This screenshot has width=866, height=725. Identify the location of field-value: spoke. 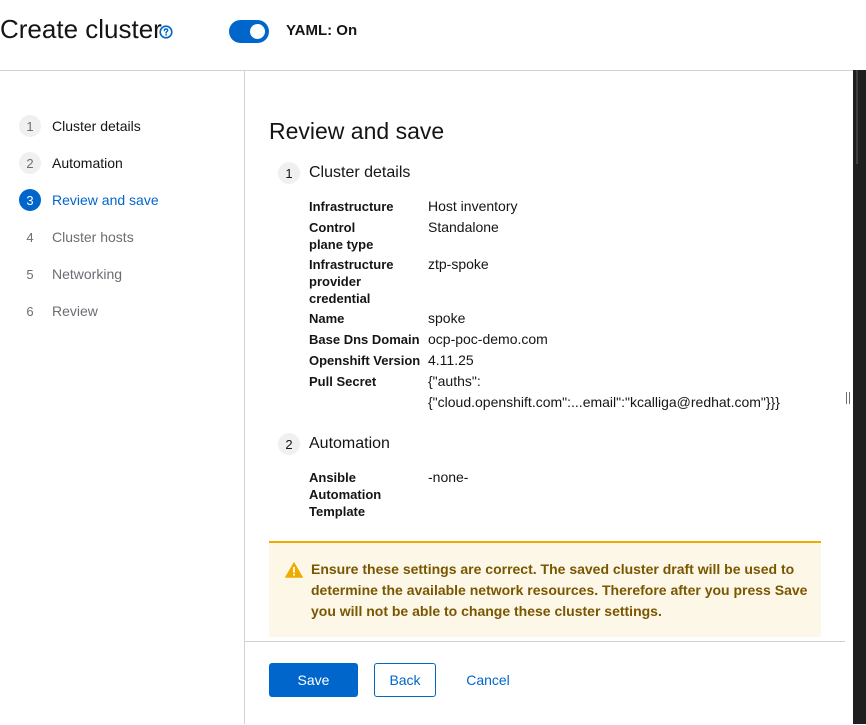
(447, 318).